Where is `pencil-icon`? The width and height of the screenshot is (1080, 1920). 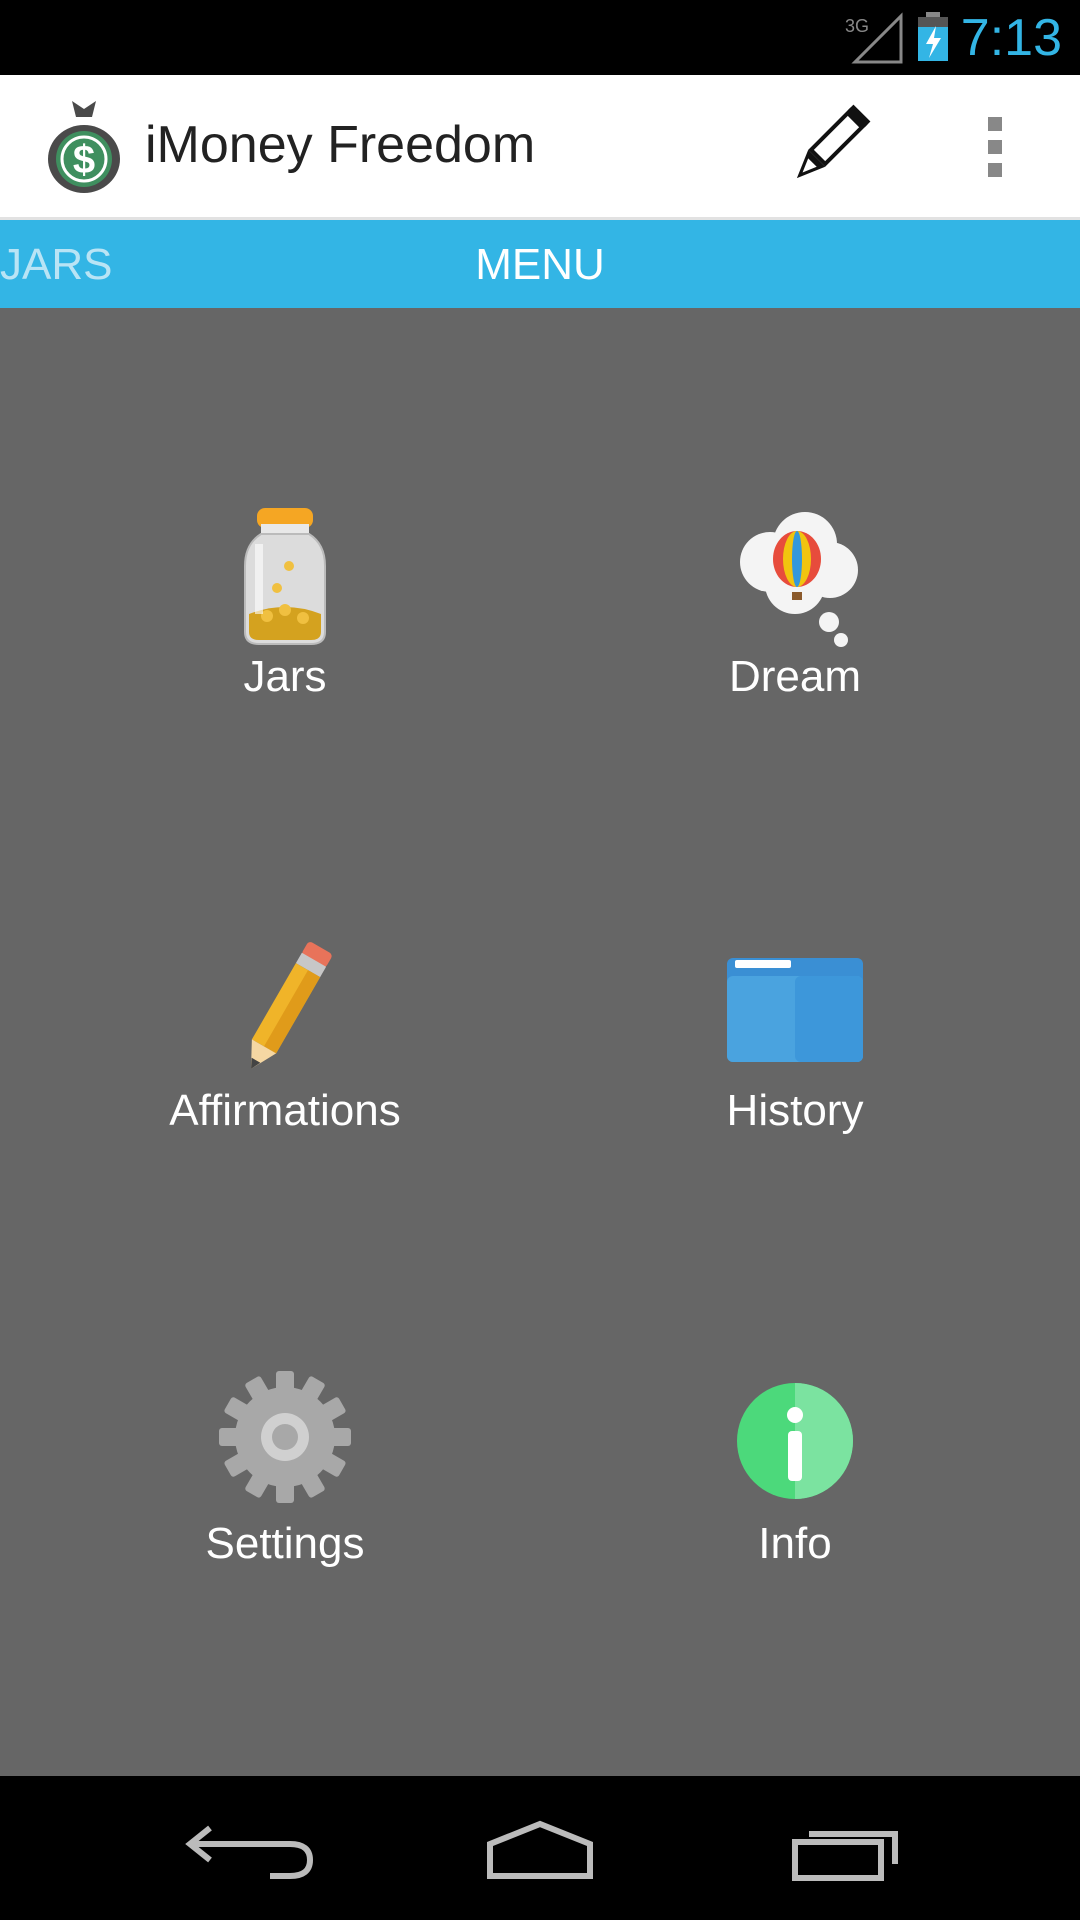 pencil-icon is located at coordinates (291, 1005).